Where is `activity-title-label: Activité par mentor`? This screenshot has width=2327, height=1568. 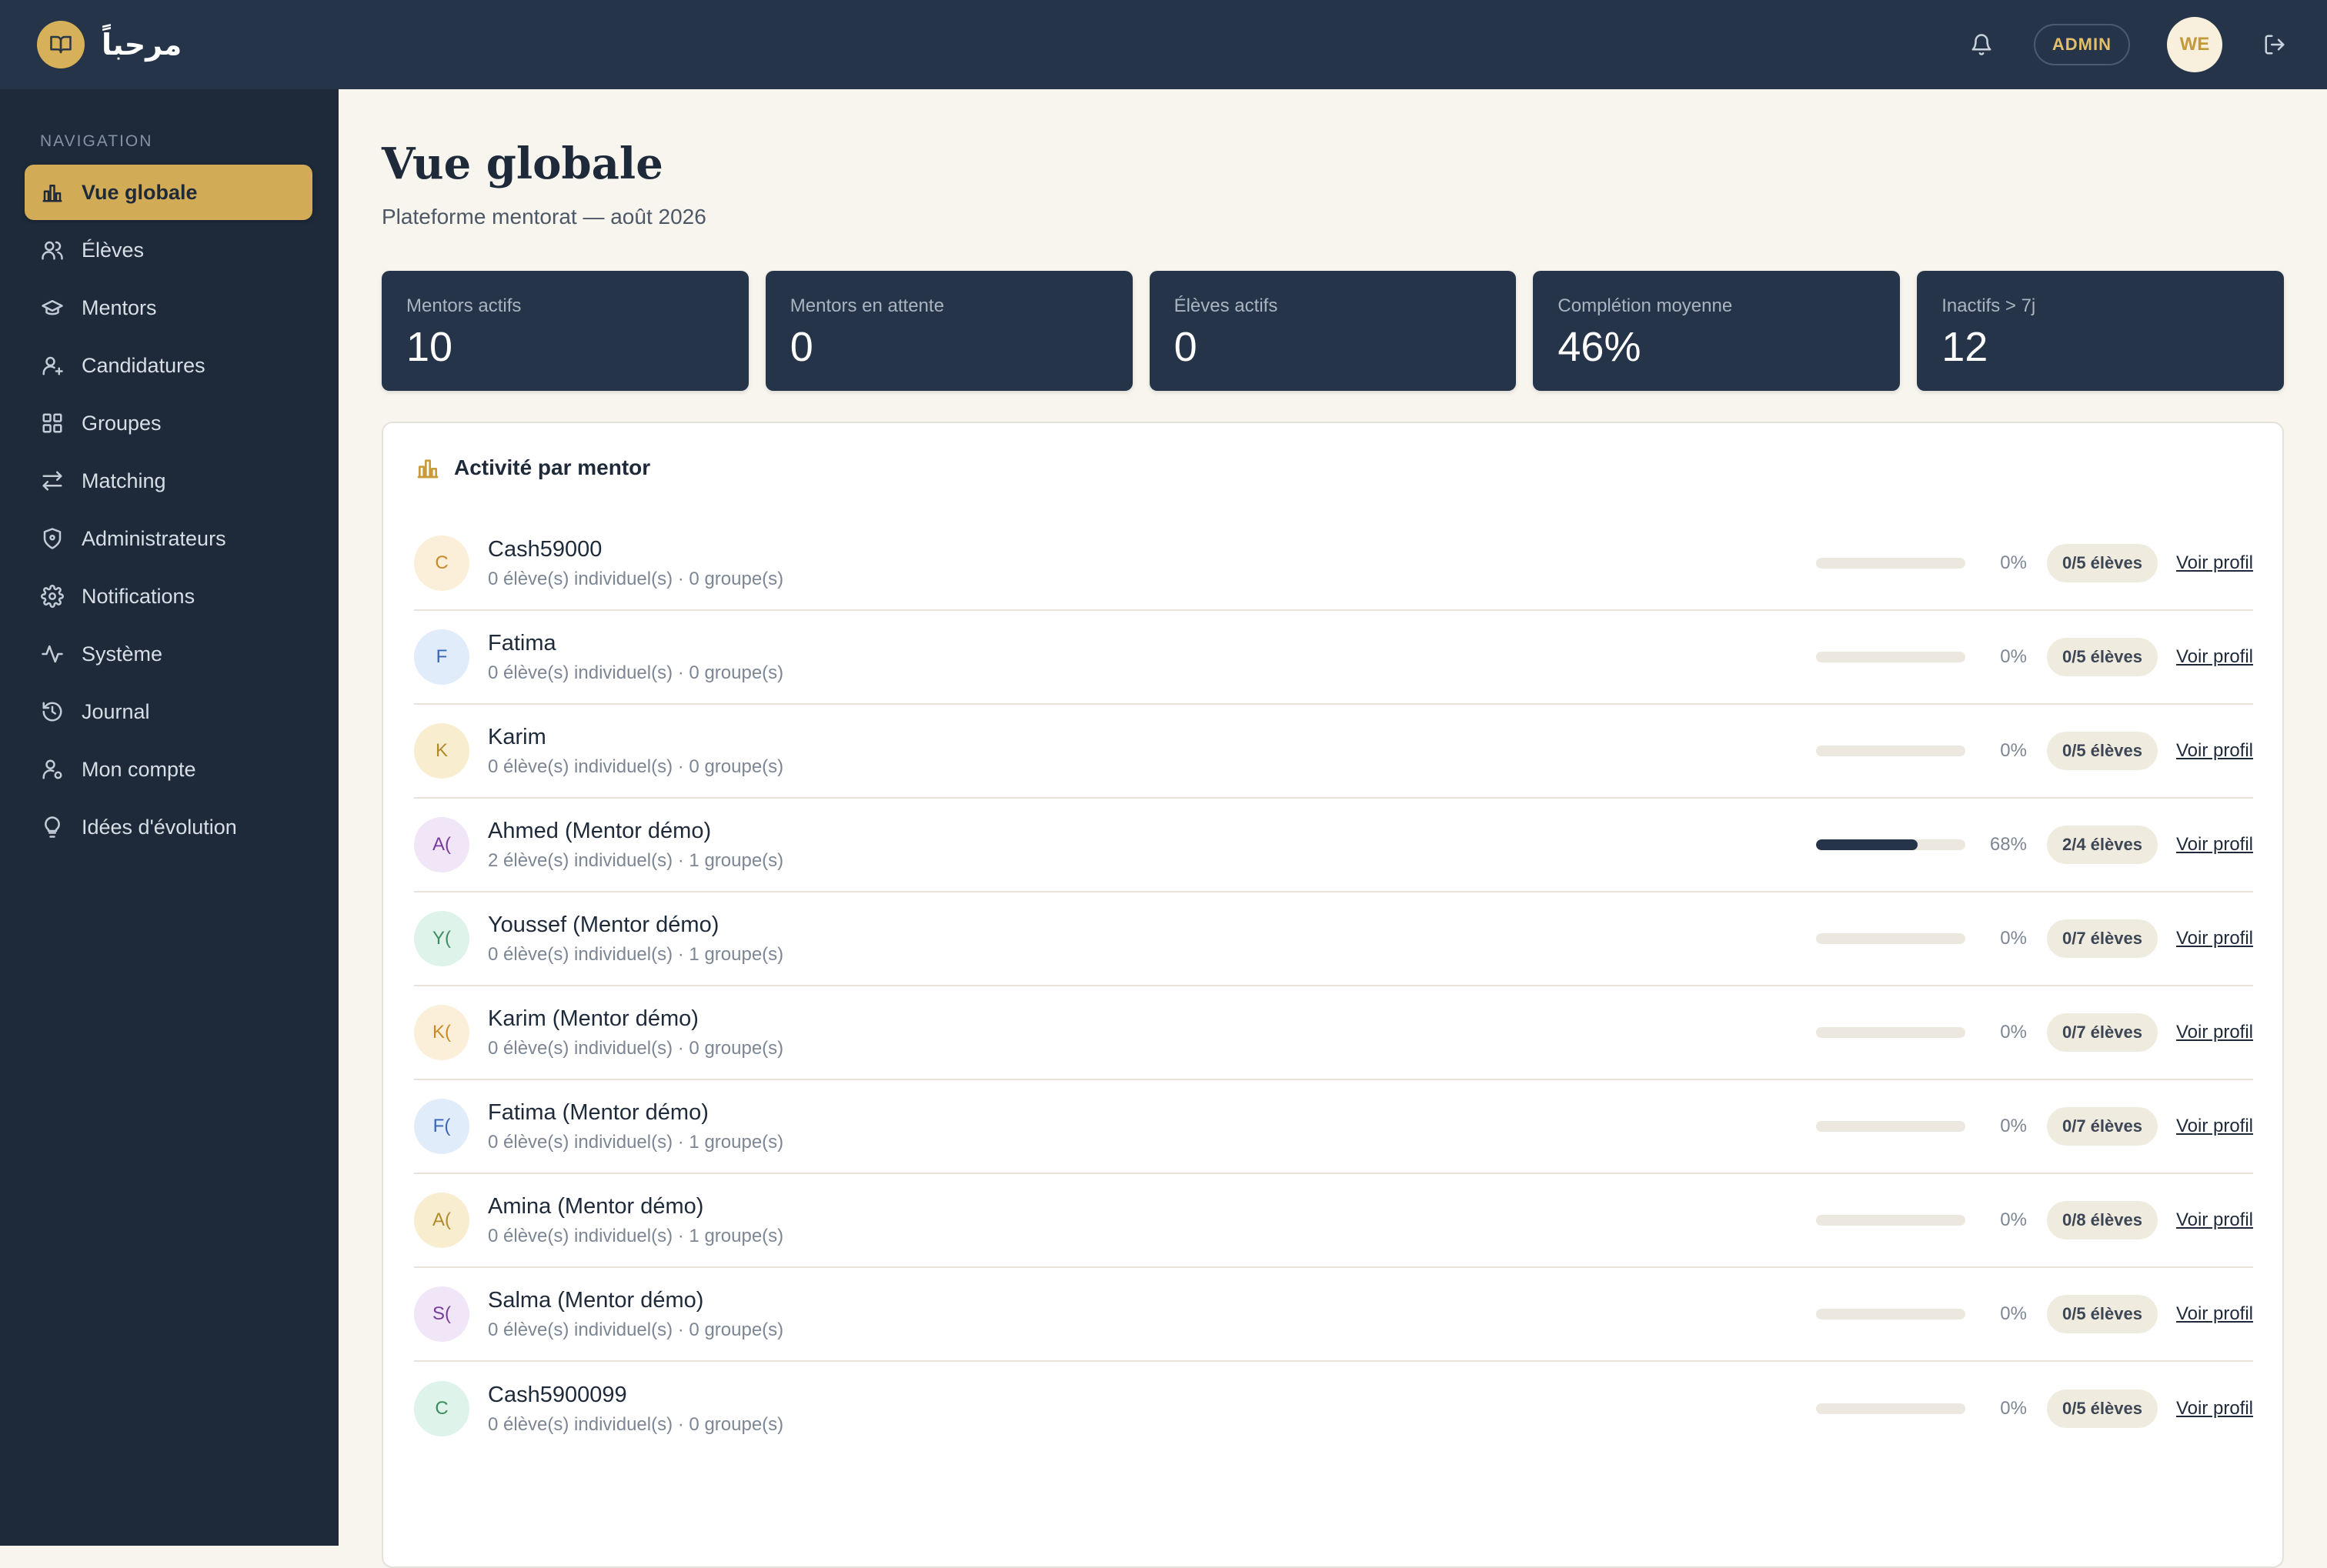 activity-title-label: Activité par mentor is located at coordinates (552, 467).